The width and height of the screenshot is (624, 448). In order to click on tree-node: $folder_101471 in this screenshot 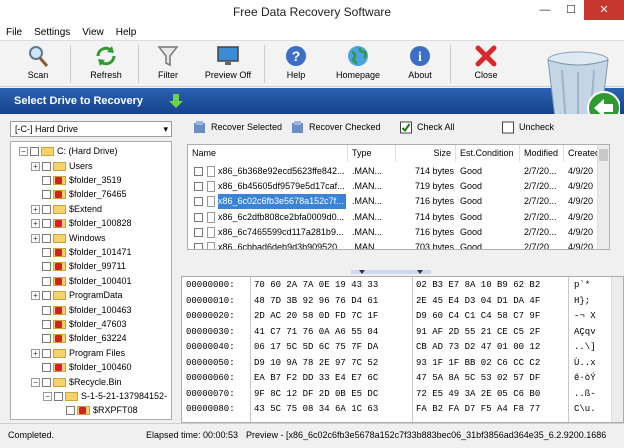, I will do `click(81, 252)`.